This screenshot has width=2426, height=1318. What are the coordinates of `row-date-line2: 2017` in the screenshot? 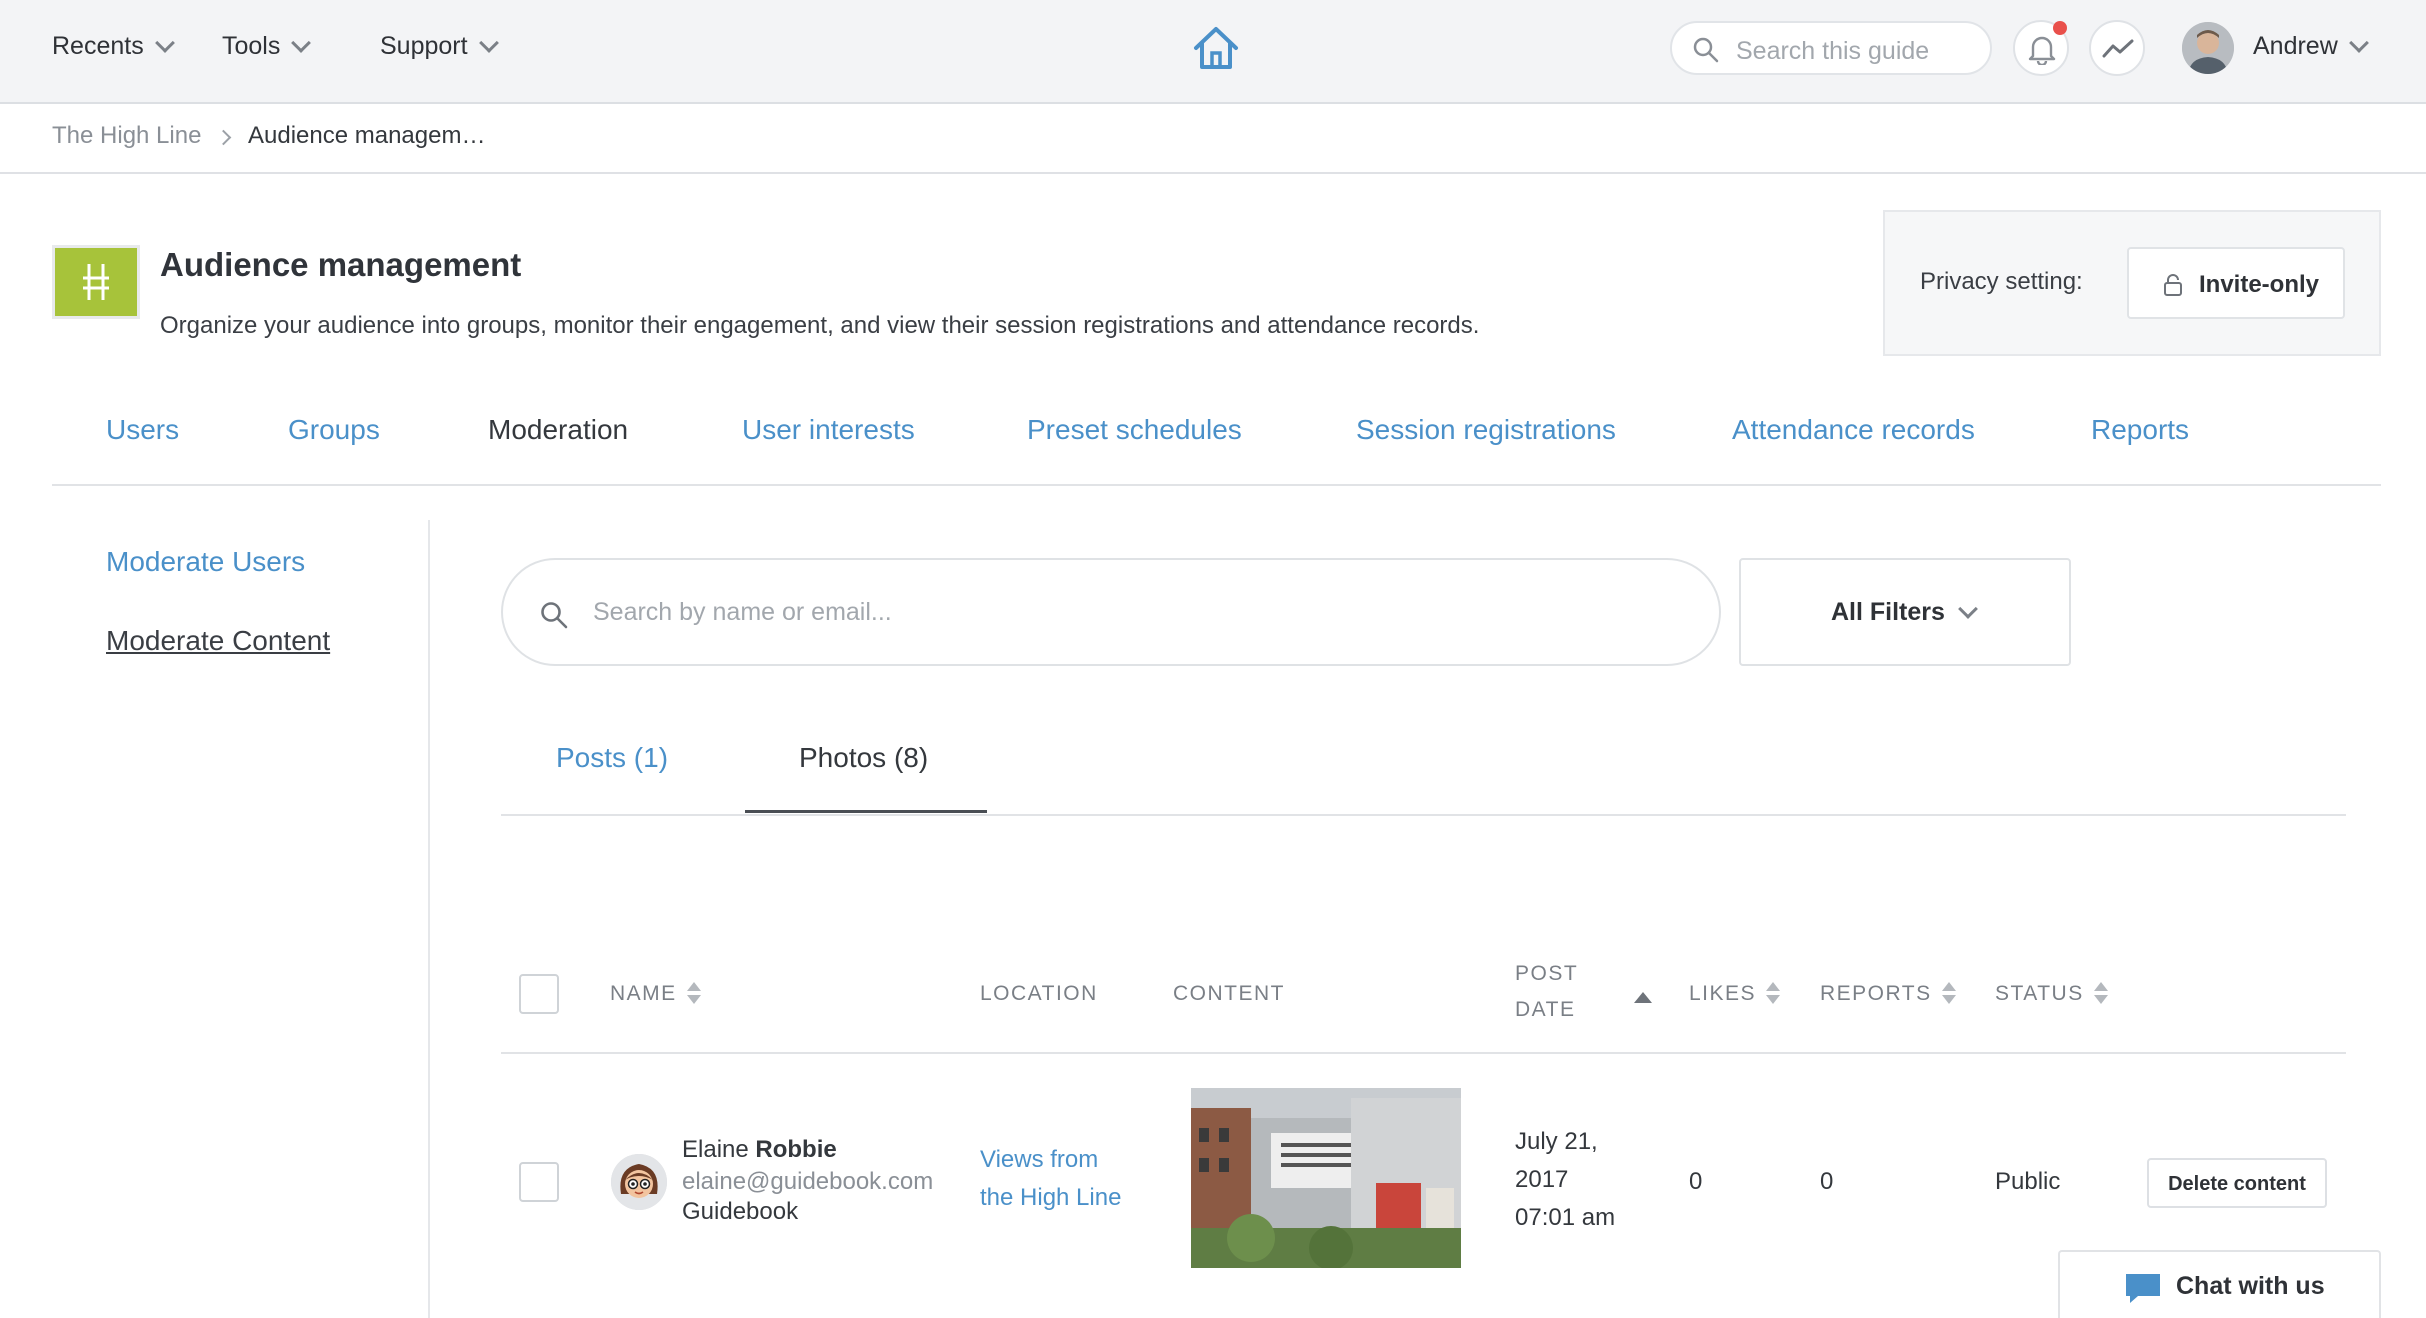 It's located at (1542, 1179).